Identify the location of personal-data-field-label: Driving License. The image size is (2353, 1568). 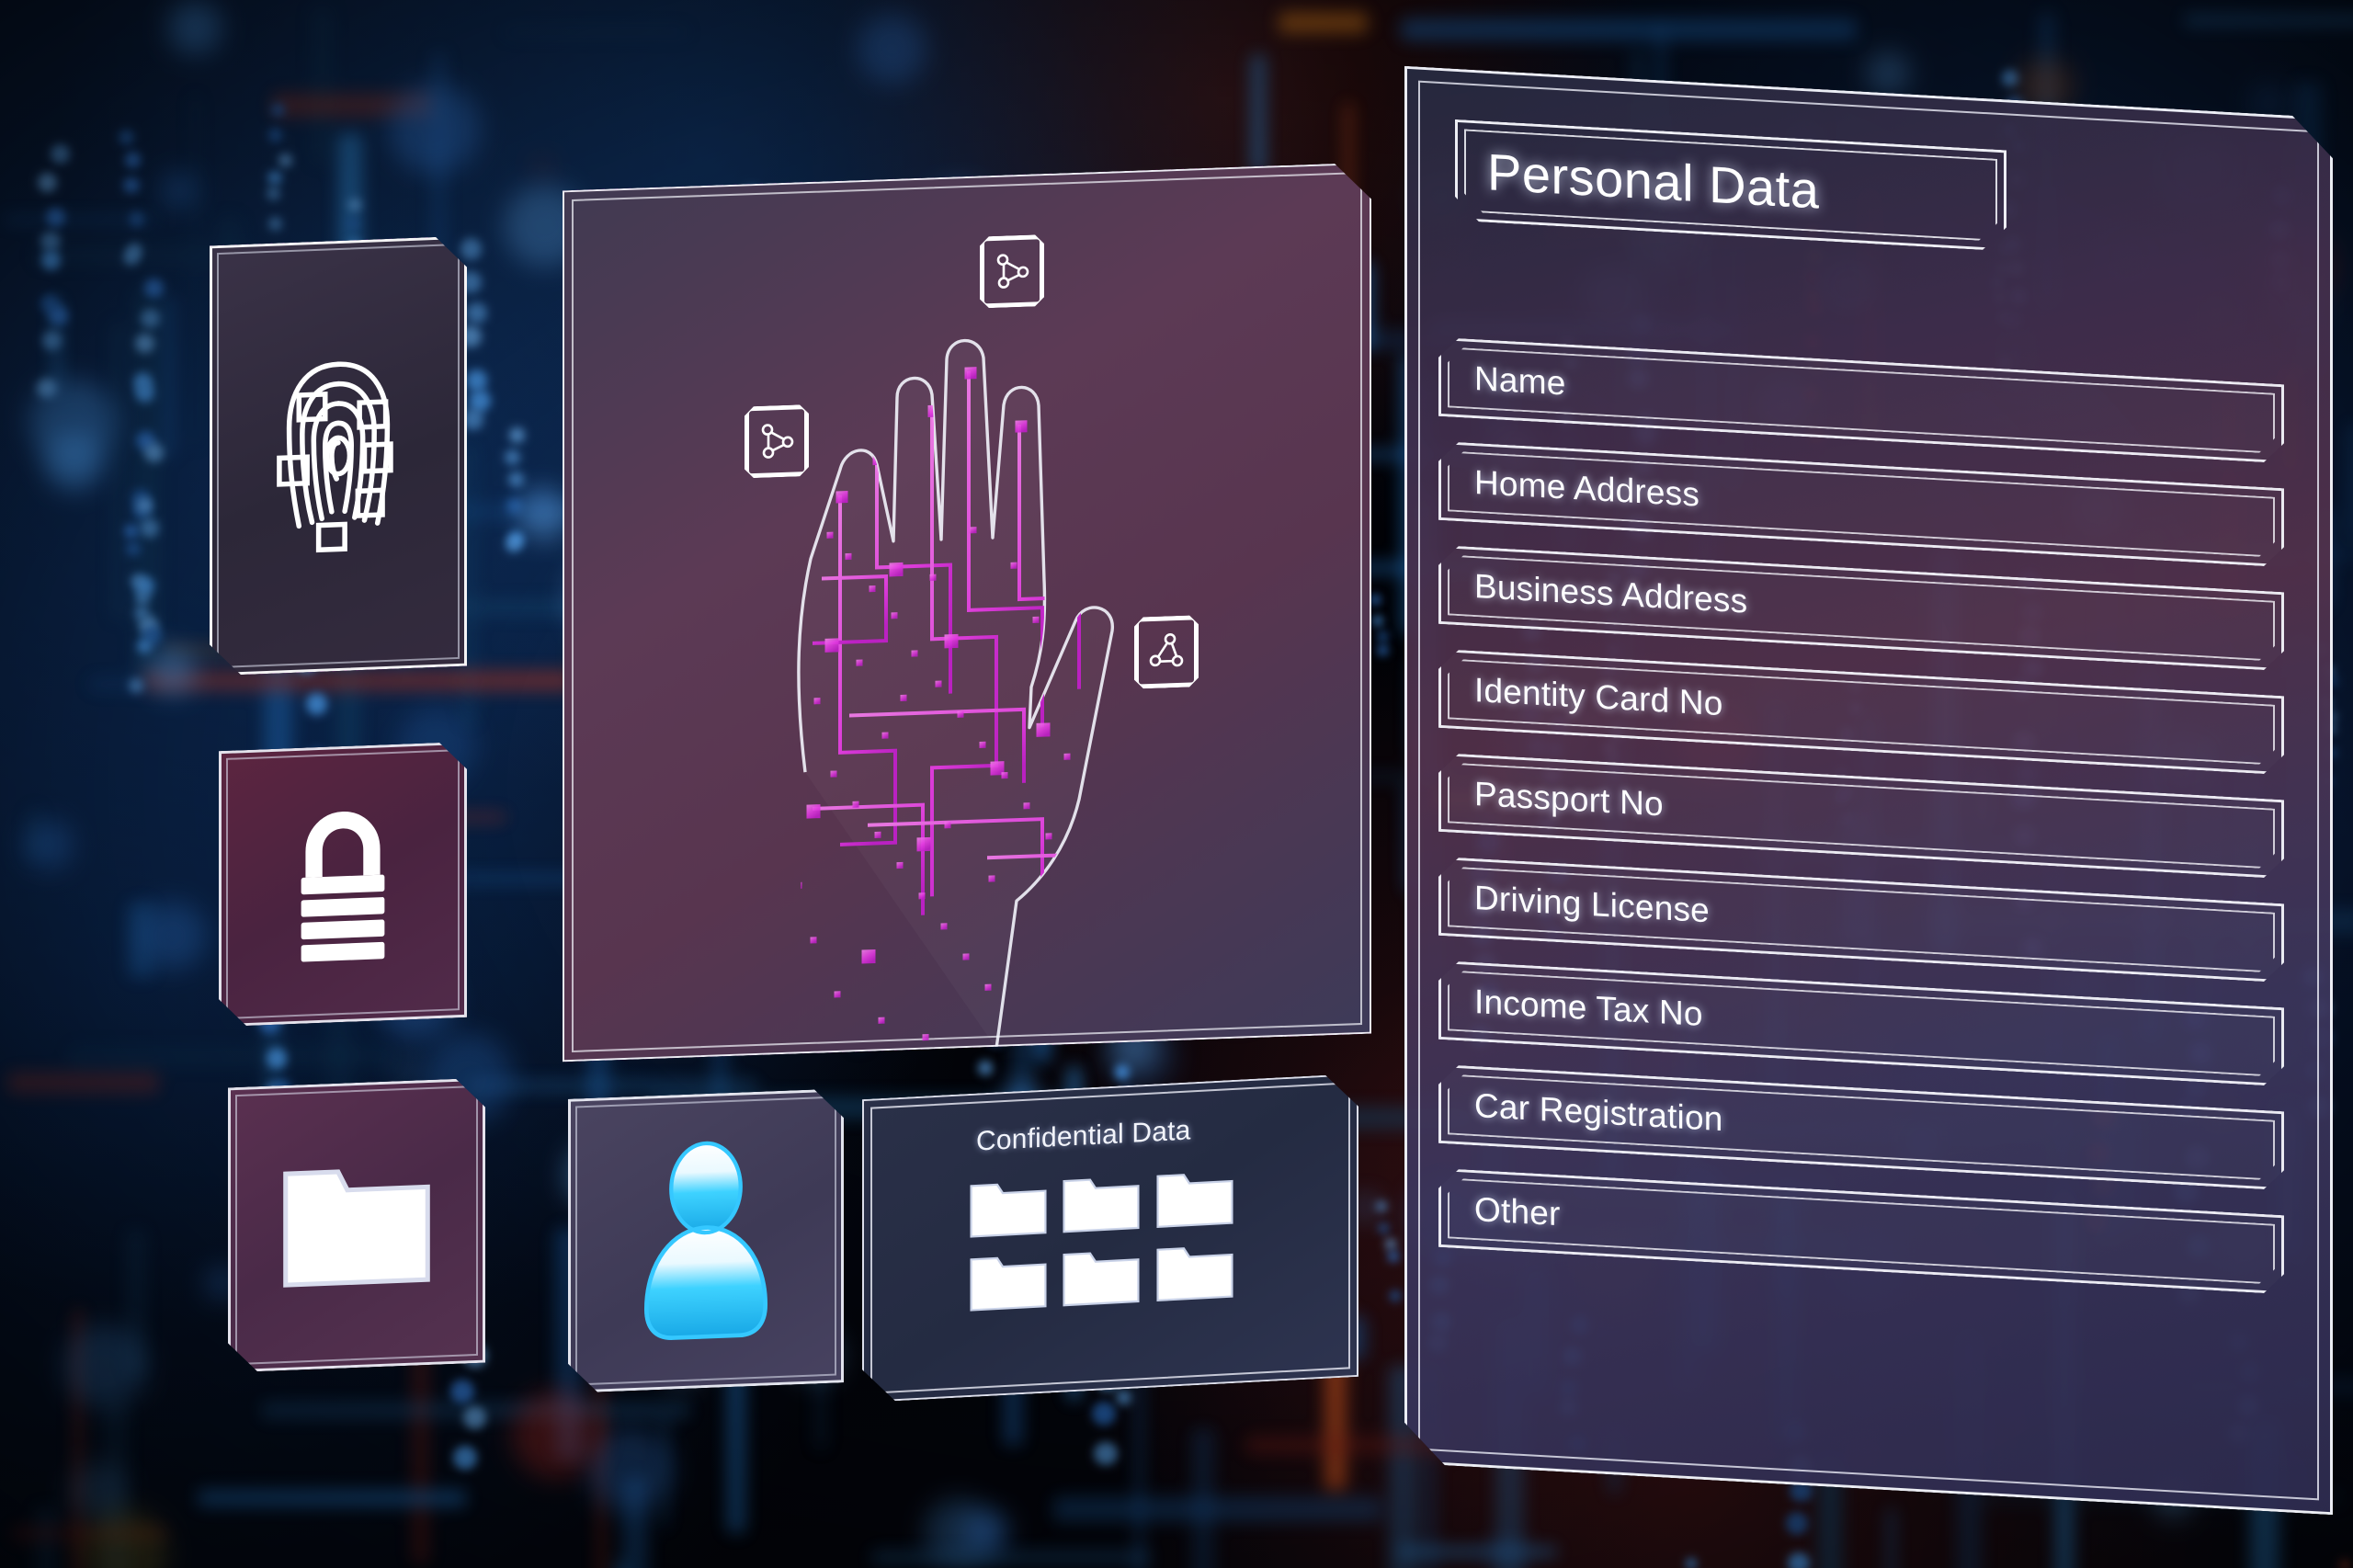
(1592, 904).